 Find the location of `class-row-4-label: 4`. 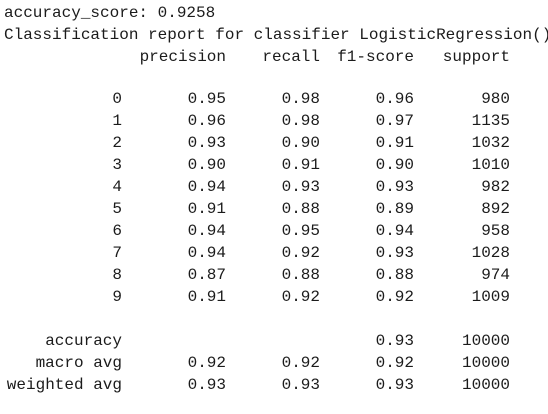

class-row-4-label: 4 is located at coordinates (117, 187).